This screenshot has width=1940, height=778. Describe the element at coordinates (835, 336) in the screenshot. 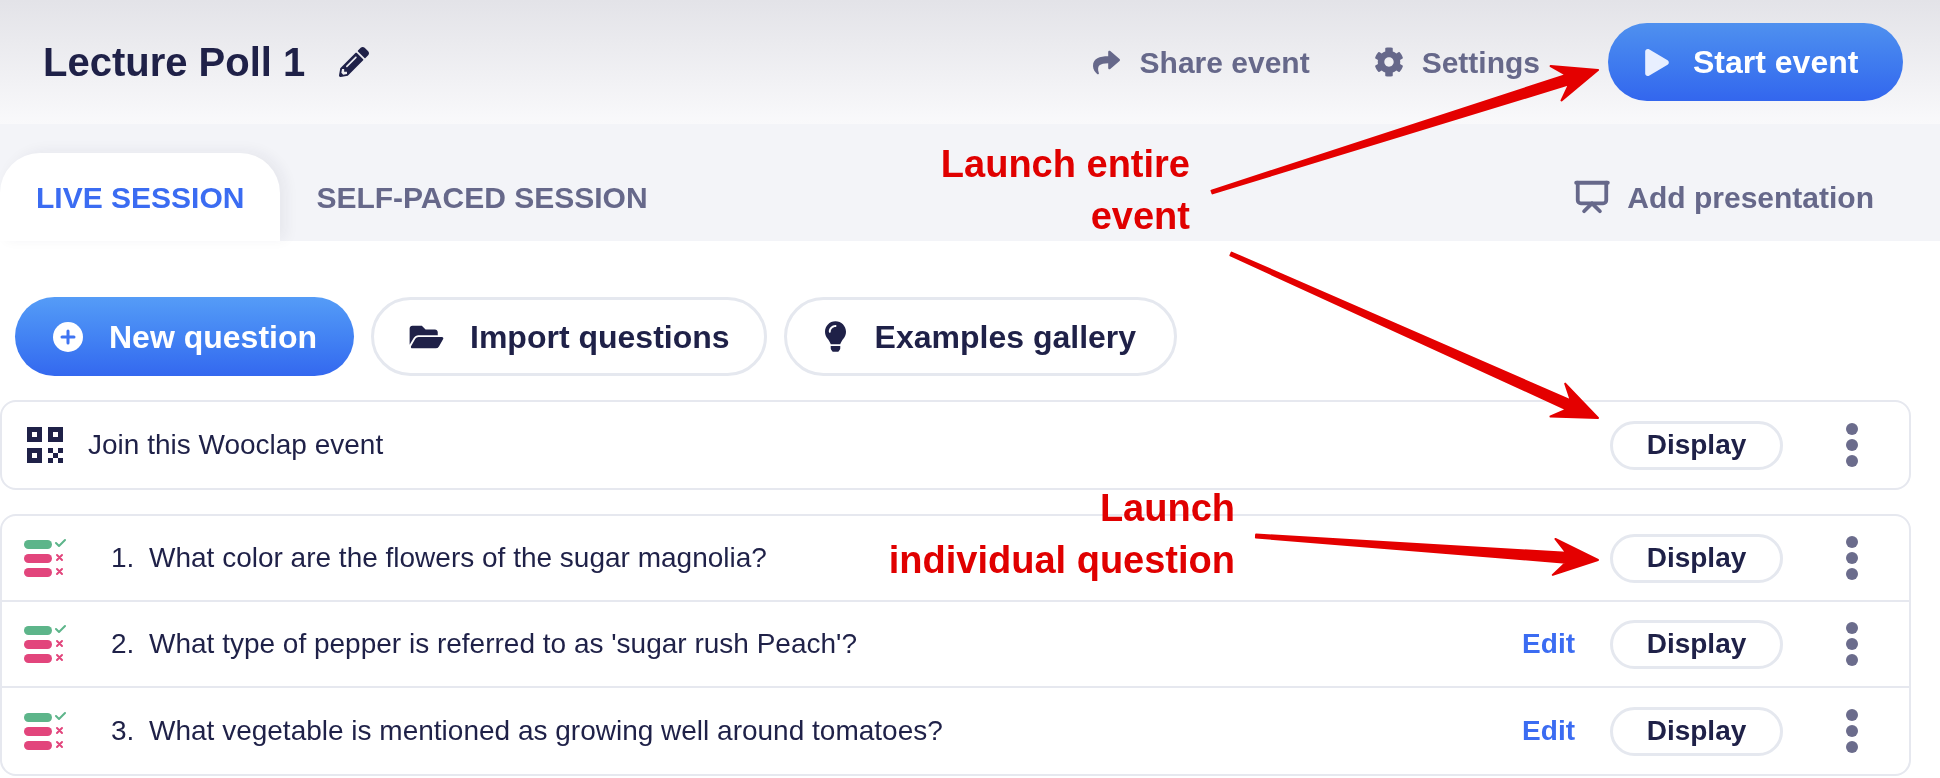

I see `lightbulb-icon` at that location.